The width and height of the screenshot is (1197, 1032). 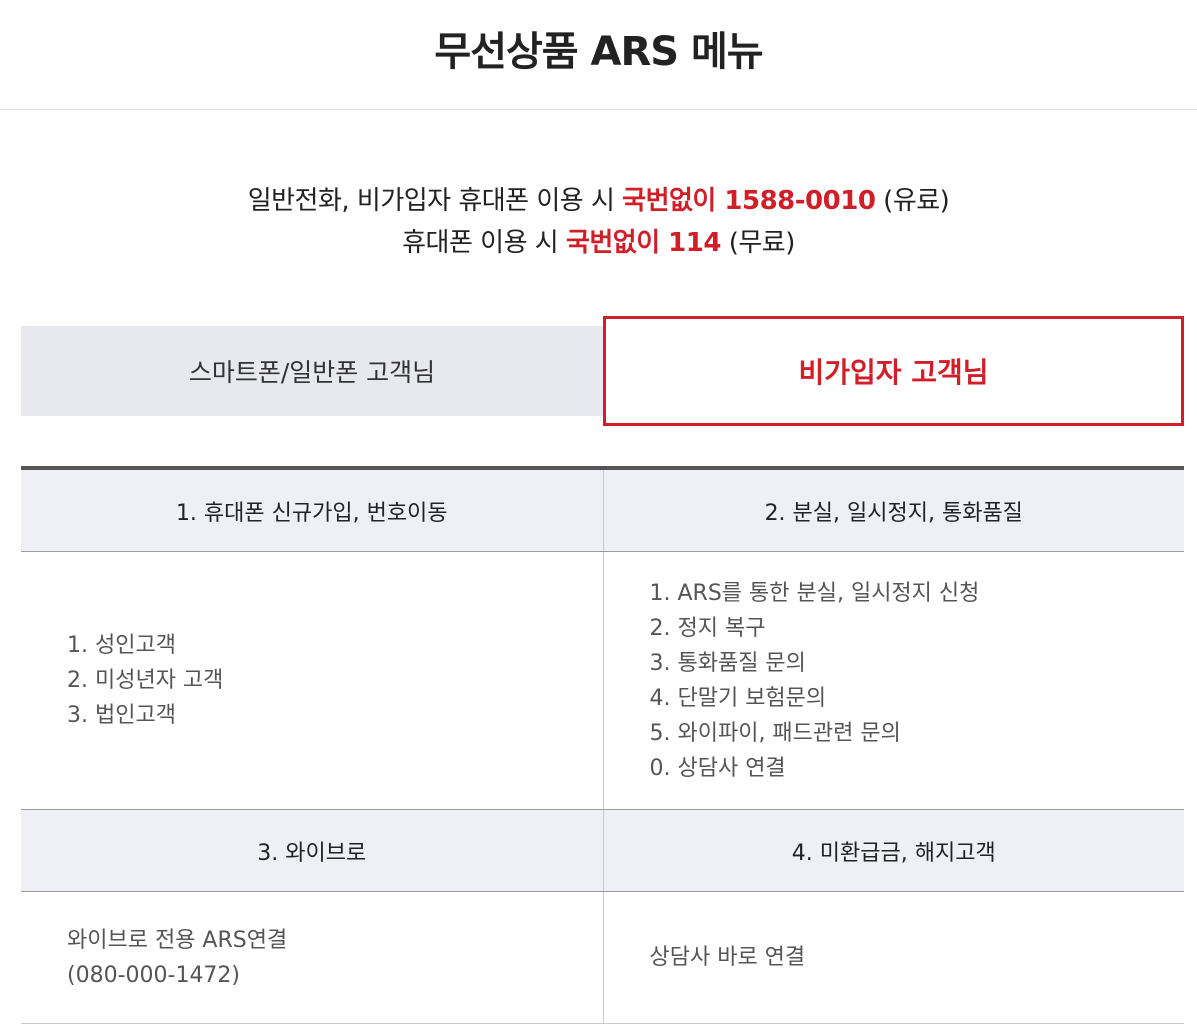 I want to click on refund-termination-list: 상담사 바로 연결, so click(x=917, y=957).